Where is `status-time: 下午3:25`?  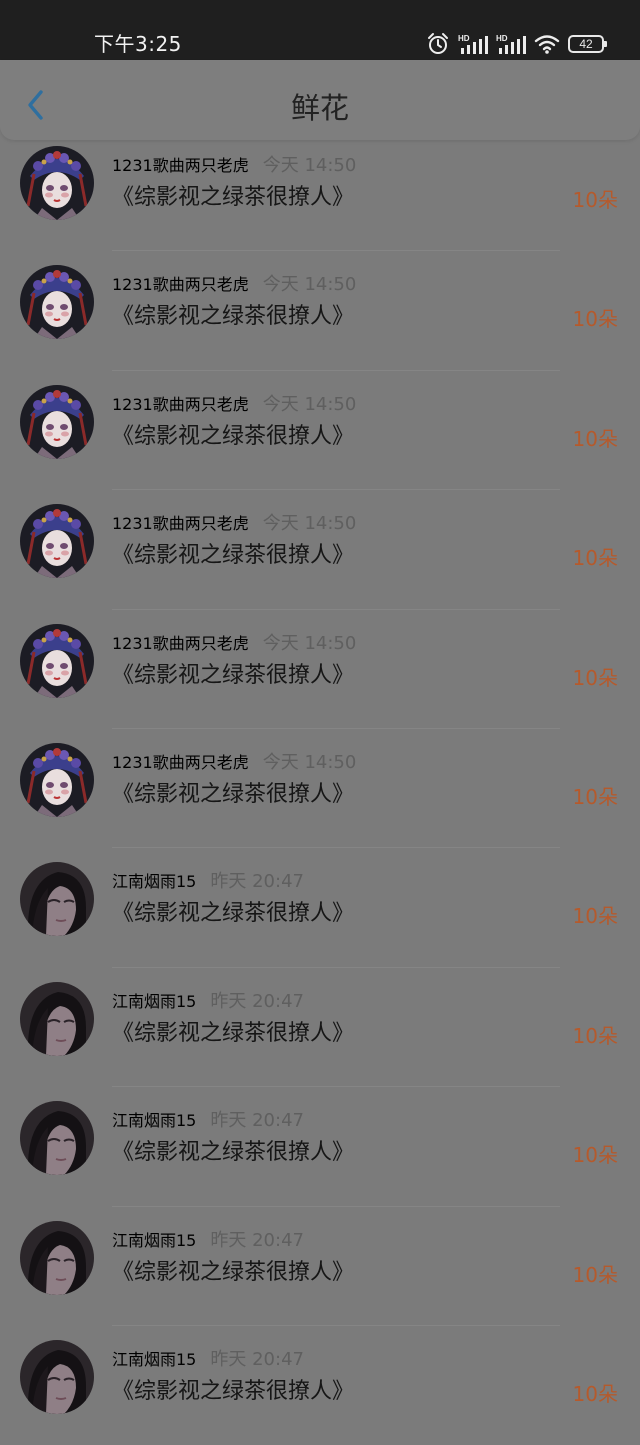
status-time: 下午3:25 is located at coordinates (138, 44).